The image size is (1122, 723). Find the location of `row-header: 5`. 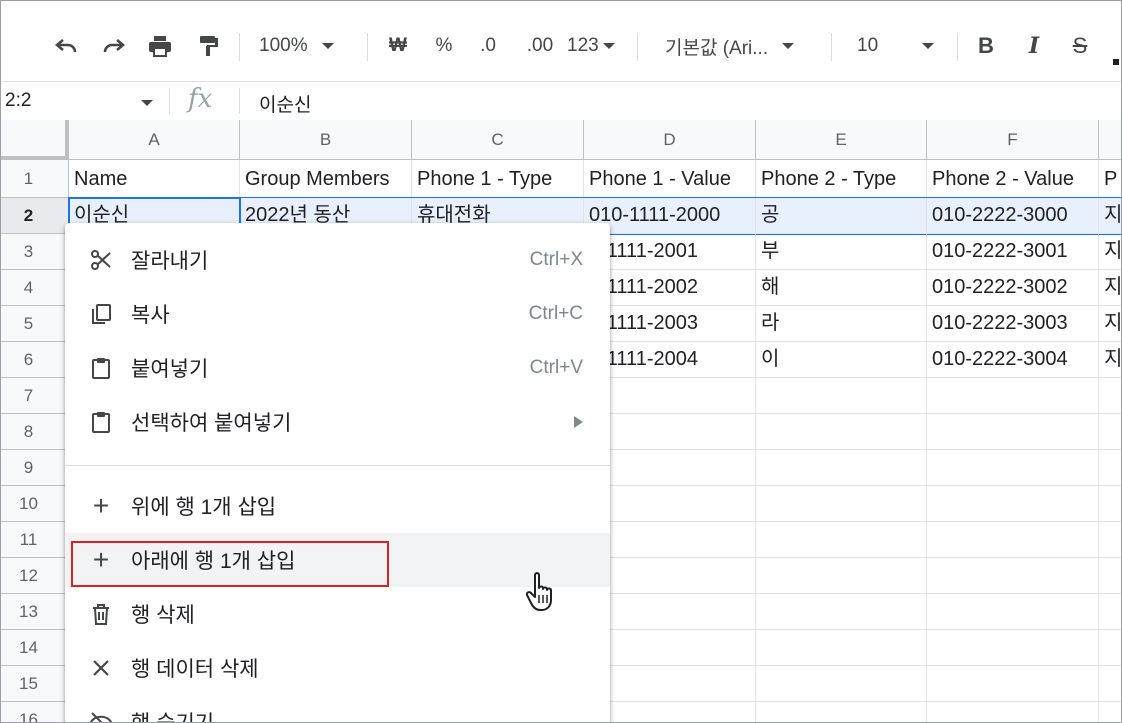

row-header: 5 is located at coordinates (35, 324).